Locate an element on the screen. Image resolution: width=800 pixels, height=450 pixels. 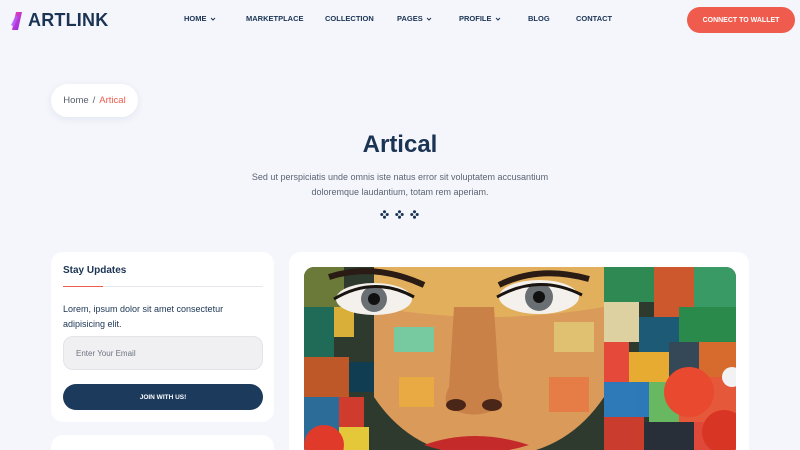
breadcrumb-home-link: Home is located at coordinates (75, 100).